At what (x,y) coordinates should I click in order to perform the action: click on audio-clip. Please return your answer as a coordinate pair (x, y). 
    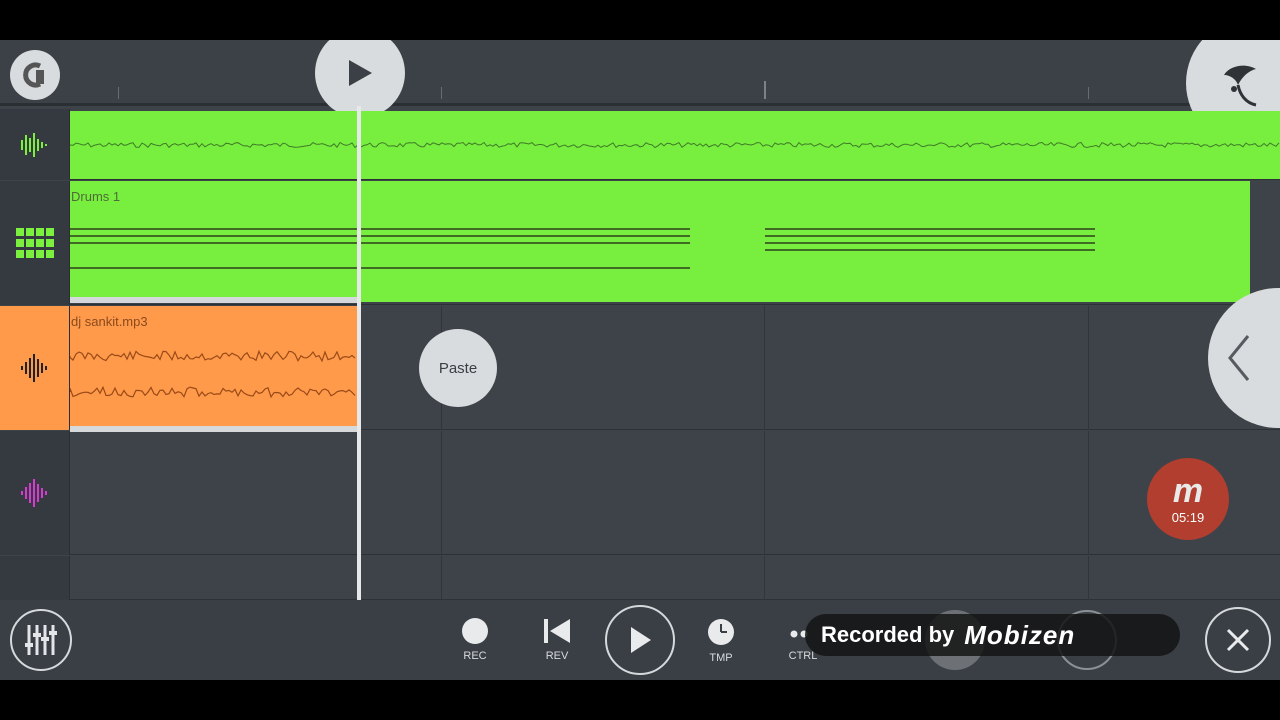
    Looking at the image, I should click on (674, 145).